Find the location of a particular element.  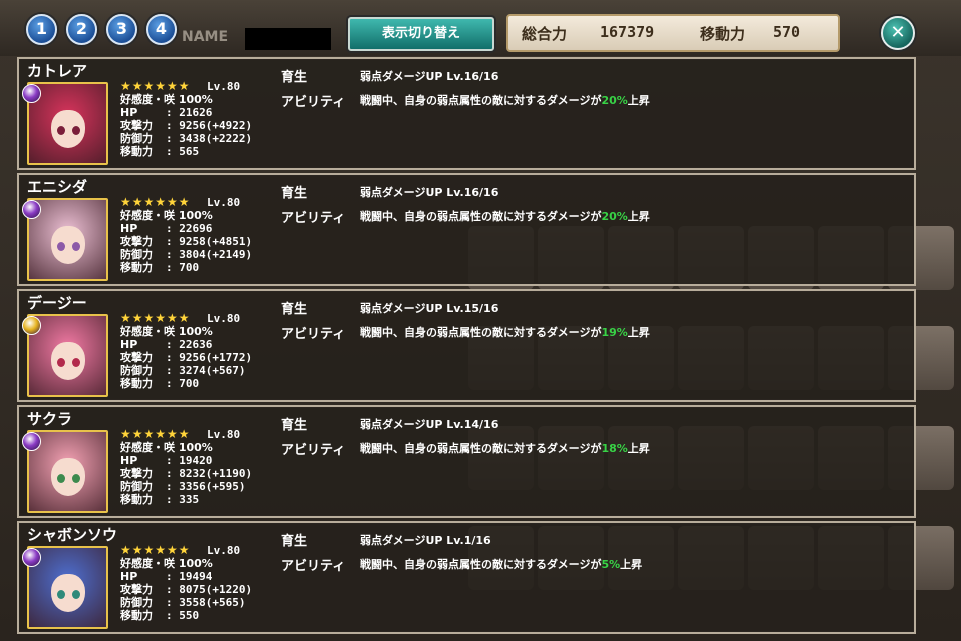

stat-hp: HP: 22696 is located at coordinates (186, 228).